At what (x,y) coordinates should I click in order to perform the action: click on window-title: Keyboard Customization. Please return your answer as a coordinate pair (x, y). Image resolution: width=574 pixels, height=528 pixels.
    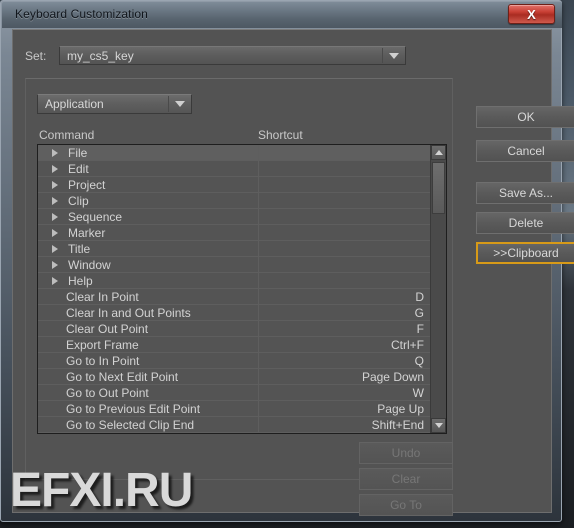
    Looking at the image, I should click on (81, 14).